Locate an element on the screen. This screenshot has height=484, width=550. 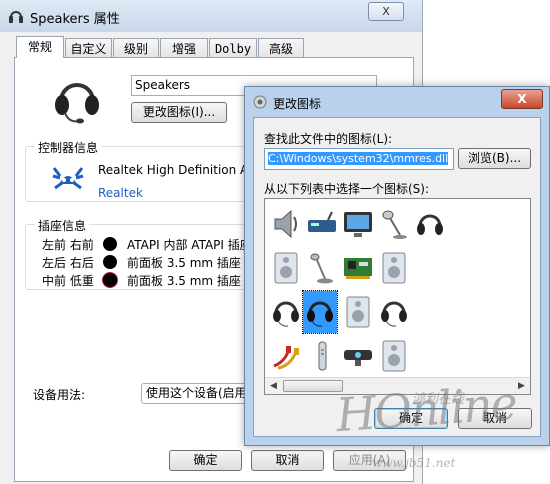
network-device-icon is located at coordinates (322, 224).